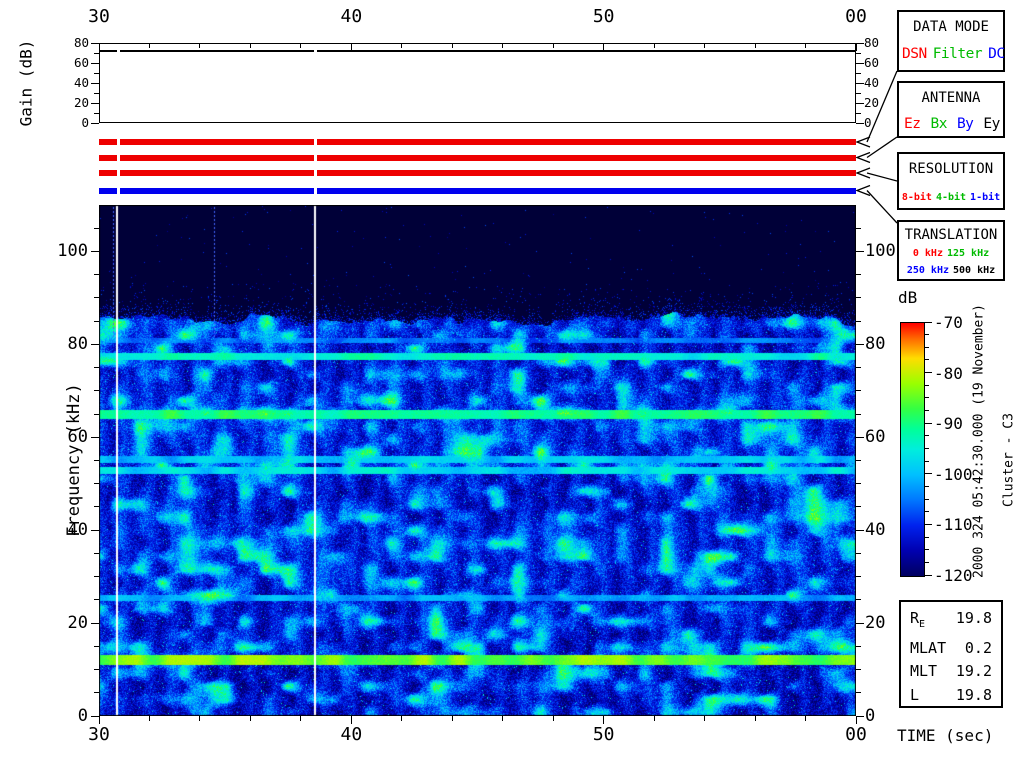 The image size is (1024, 768). I want to click on tick-label: -80, so click(948, 373).